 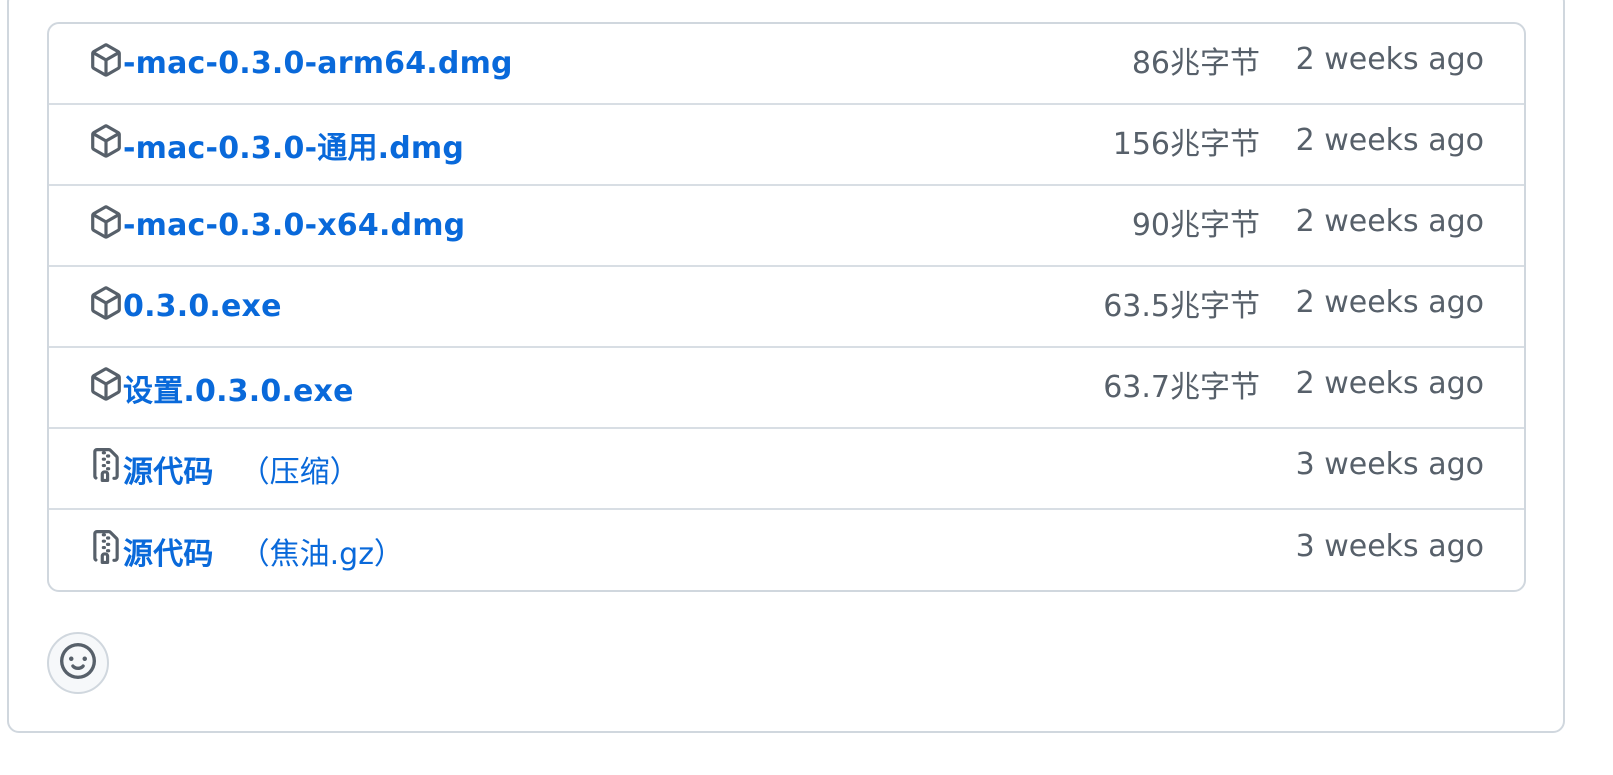 I want to click on asset-size: 63.7兆字节, so click(x=1181, y=387).